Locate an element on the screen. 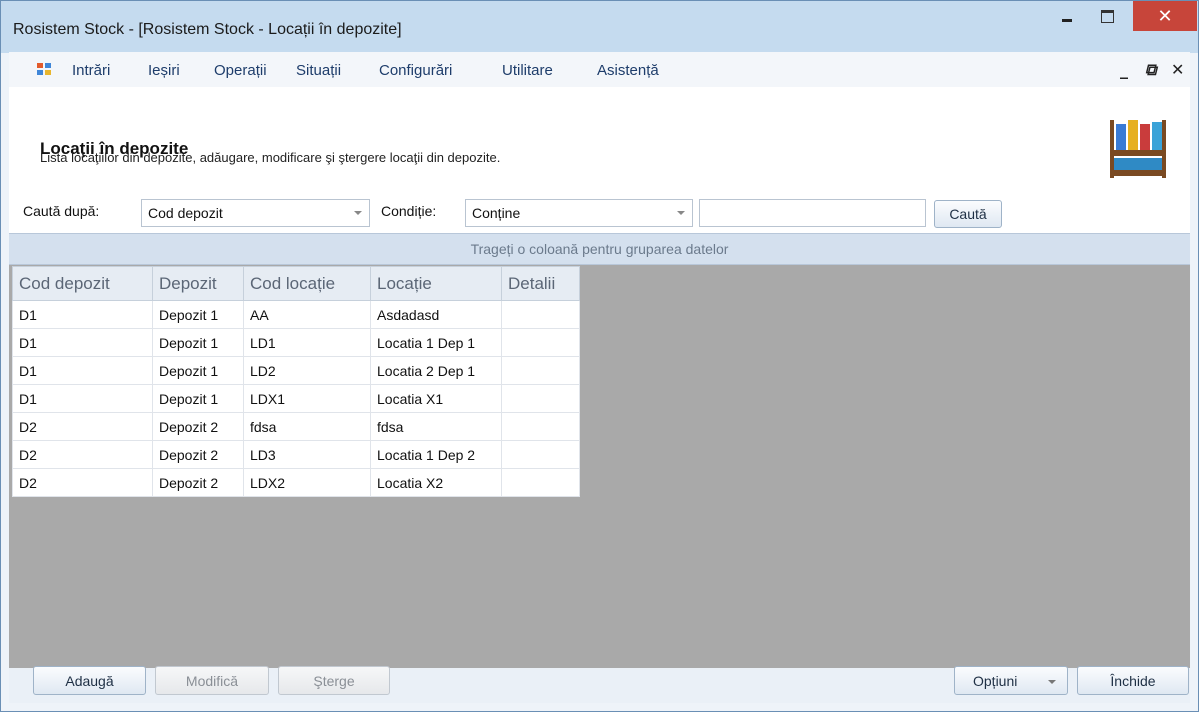 This screenshot has height=712, width=1199. table-row: D2 Depozit 2 LDX2 Locatia X2 is located at coordinates (296, 482).